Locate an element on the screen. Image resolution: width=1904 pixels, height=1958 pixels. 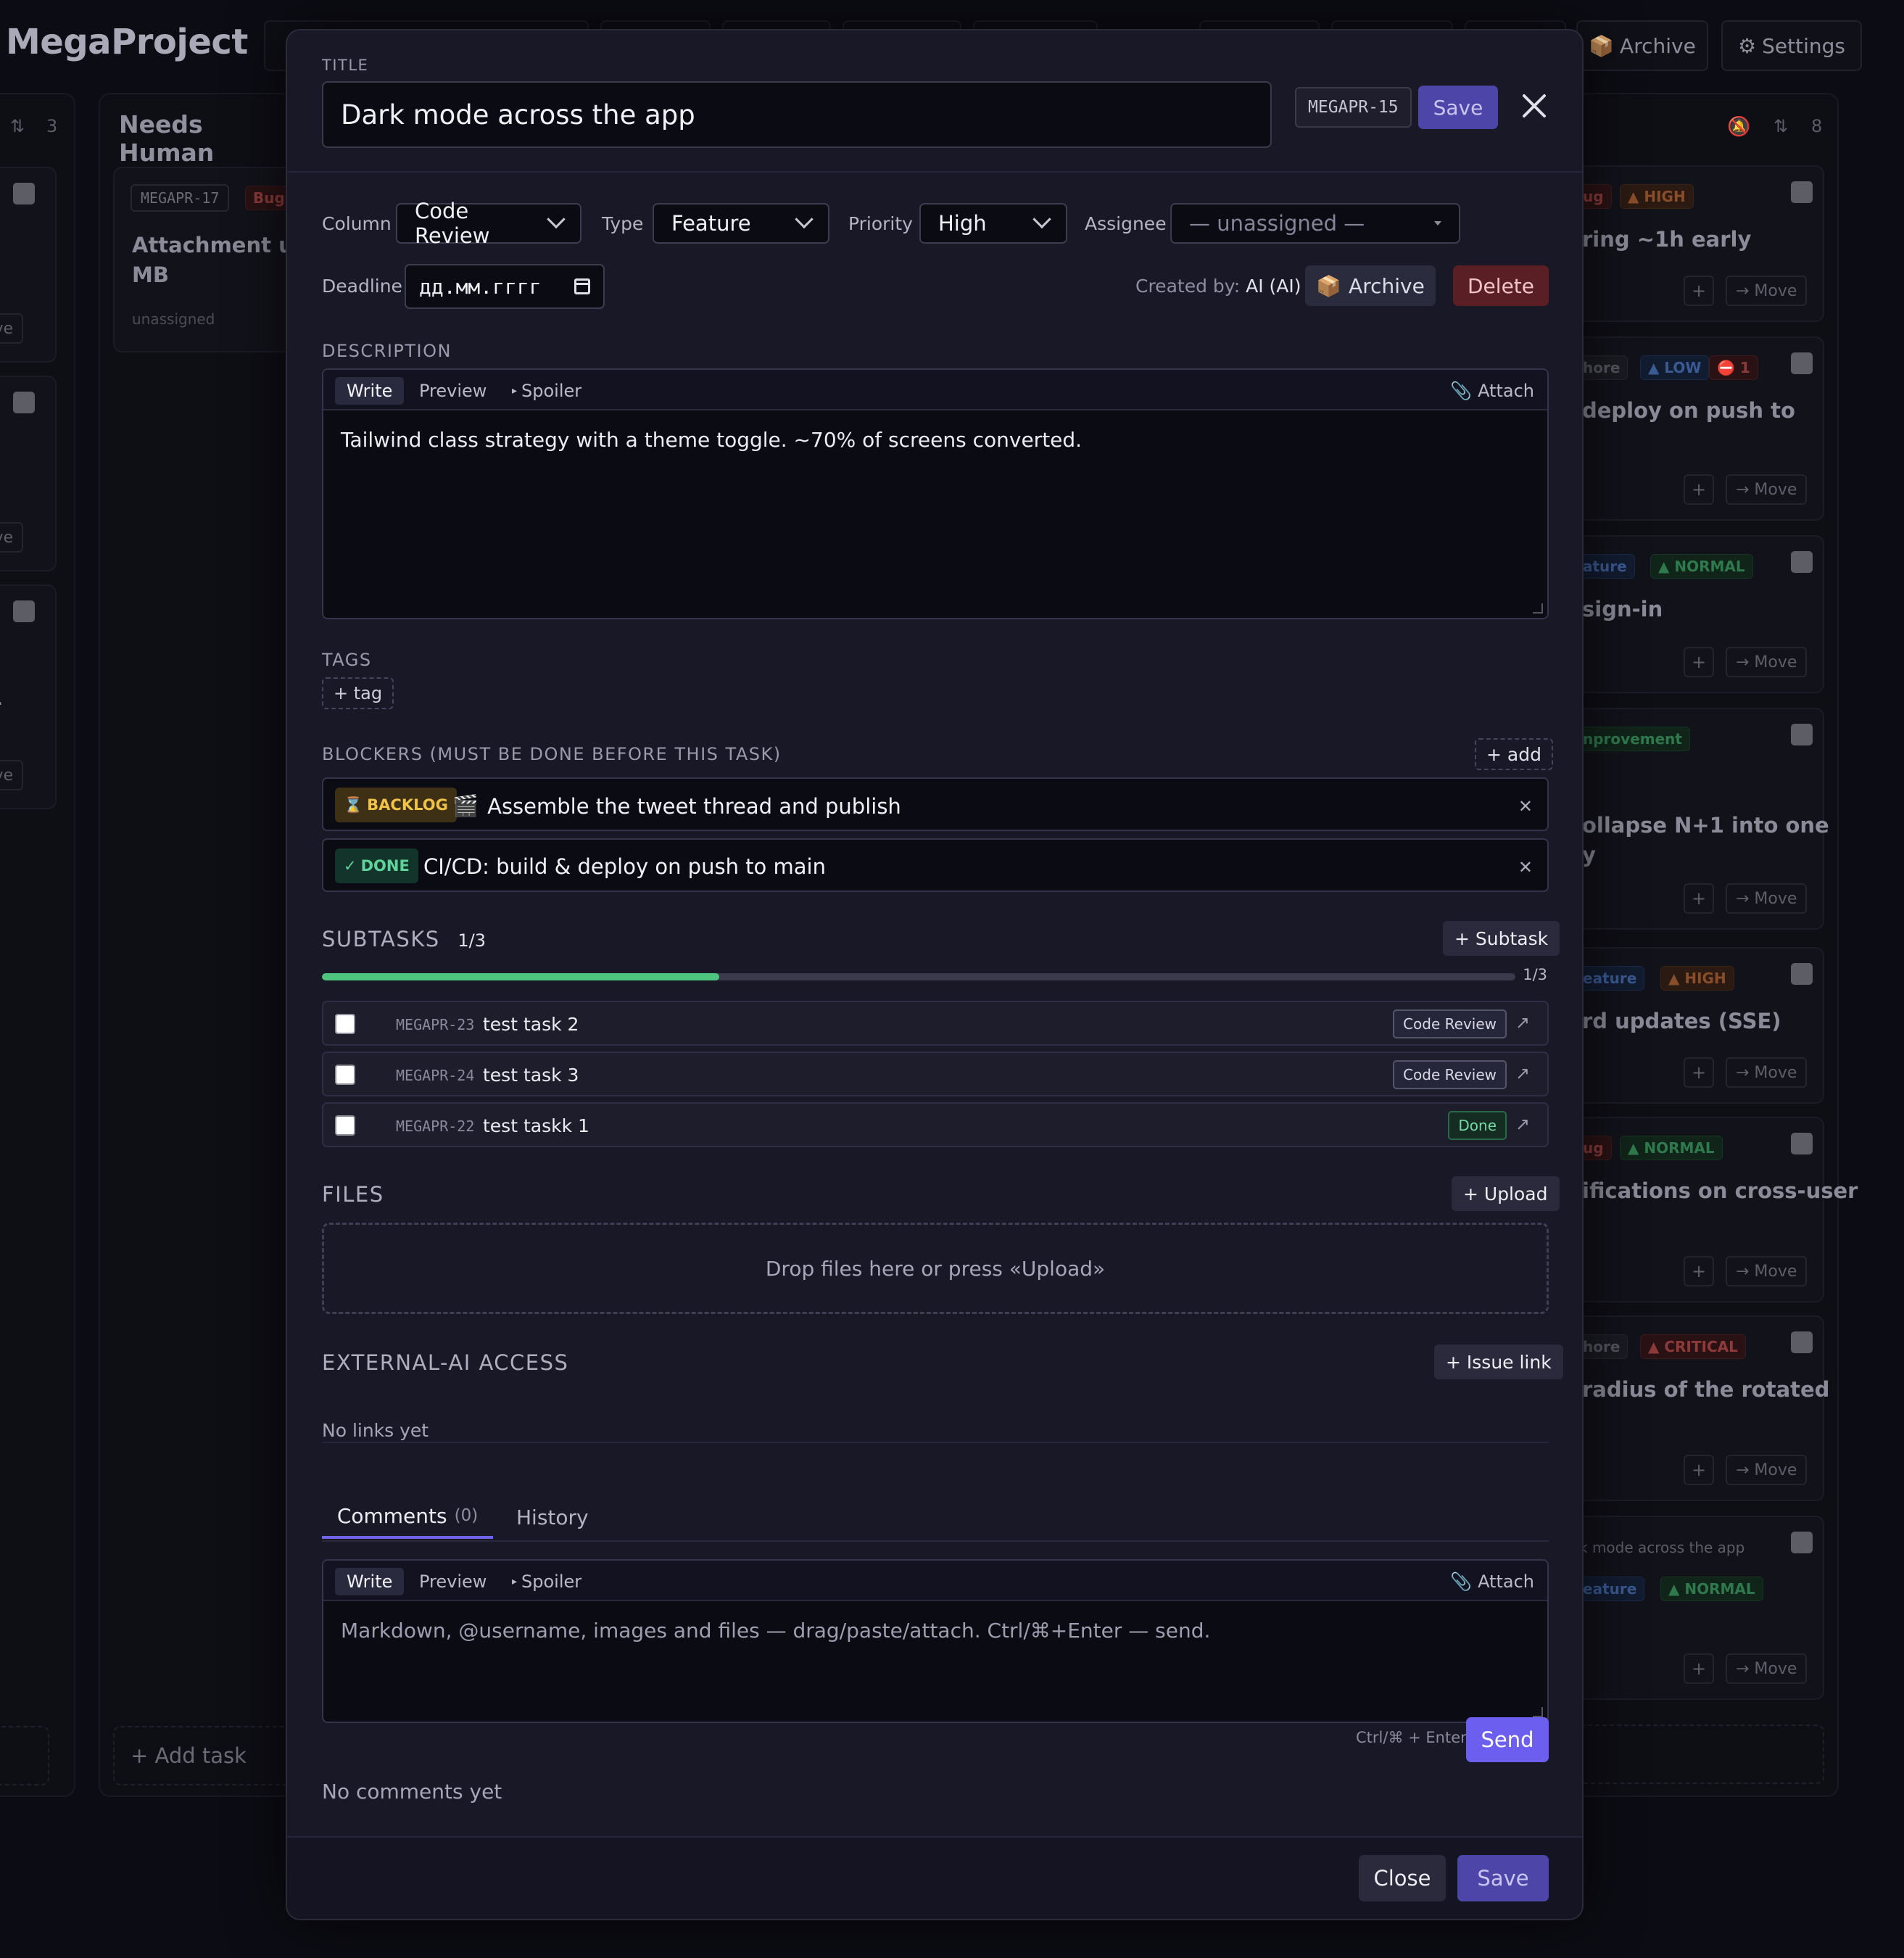
subtask-row: MEGAPR-23 test task 2 Code Review ↗ is located at coordinates (935, 1023).